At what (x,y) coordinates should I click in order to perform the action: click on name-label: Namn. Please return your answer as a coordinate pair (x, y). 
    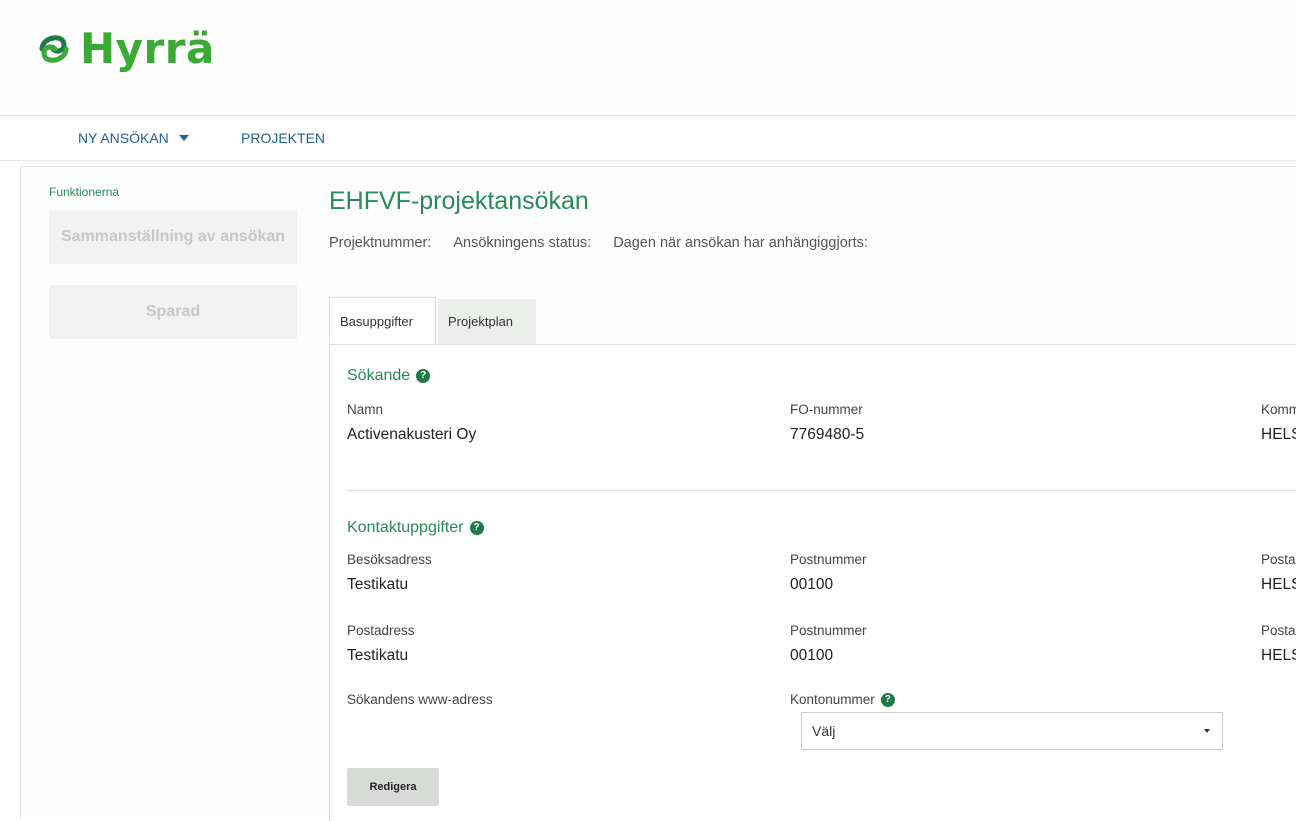
    Looking at the image, I should click on (365, 409).